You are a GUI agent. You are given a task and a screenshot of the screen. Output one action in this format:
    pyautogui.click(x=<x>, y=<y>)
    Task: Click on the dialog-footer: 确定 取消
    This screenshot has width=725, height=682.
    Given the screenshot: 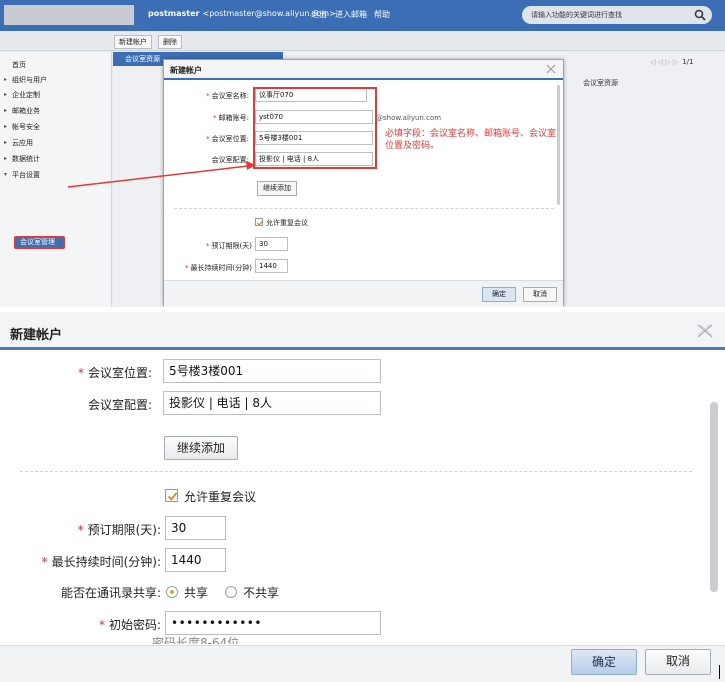 What is the action you would take?
    pyautogui.click(x=363, y=293)
    